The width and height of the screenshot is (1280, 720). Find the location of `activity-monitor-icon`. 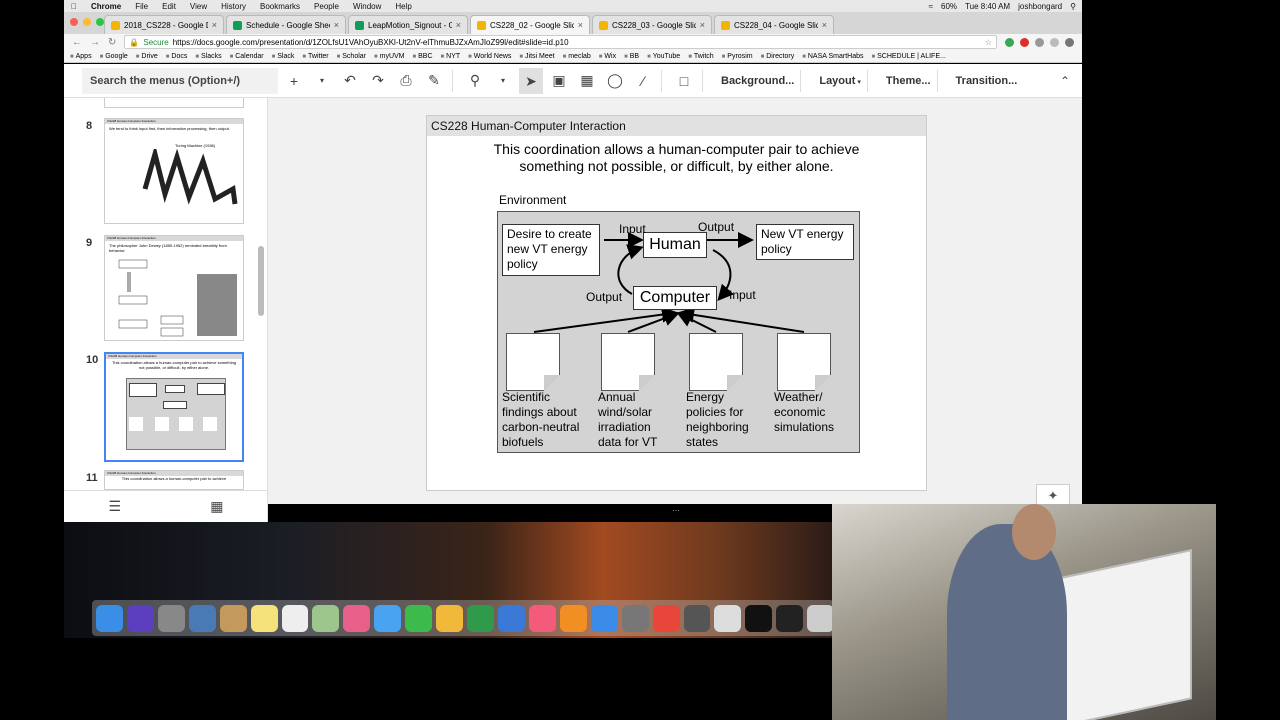

activity-monitor-icon is located at coordinates (790, 618).